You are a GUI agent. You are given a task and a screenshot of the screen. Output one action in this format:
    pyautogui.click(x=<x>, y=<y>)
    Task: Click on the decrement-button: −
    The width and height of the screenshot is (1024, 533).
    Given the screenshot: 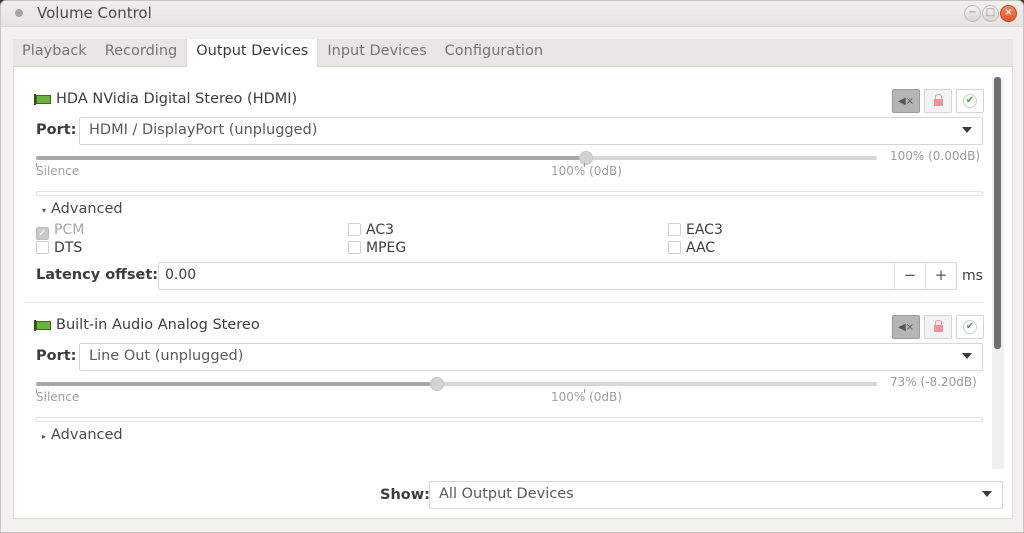 What is the action you would take?
    pyautogui.click(x=909, y=276)
    